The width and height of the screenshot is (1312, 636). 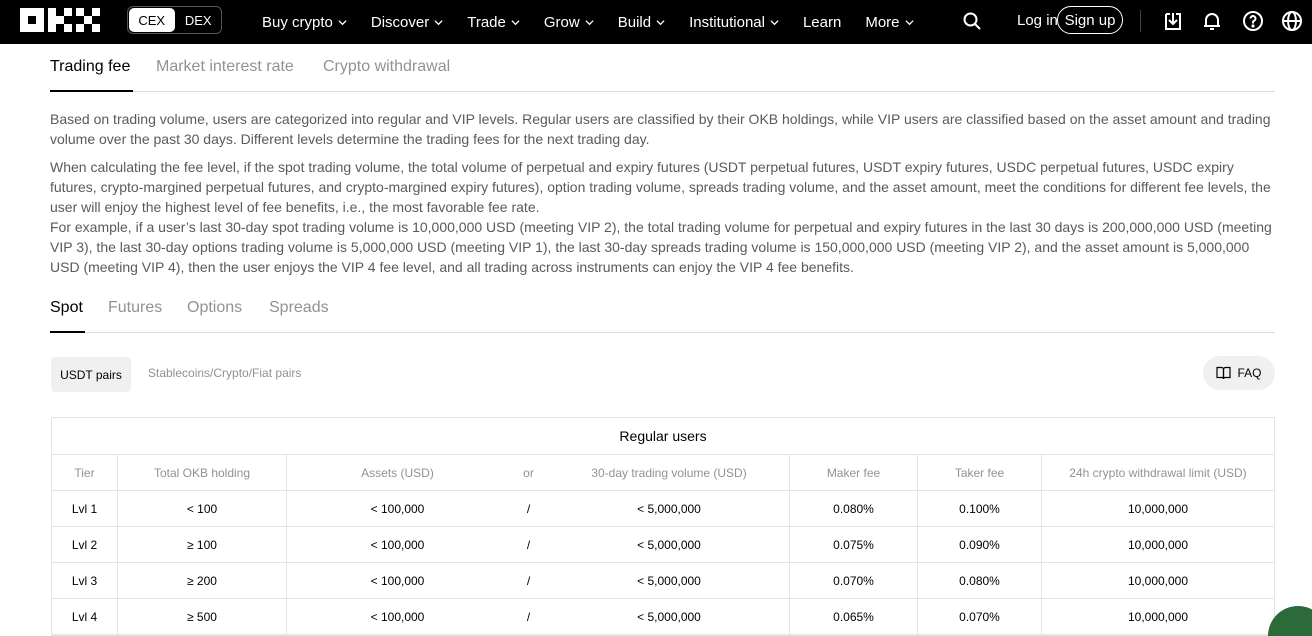 What do you see at coordinates (1292, 21) in the screenshot?
I see `globe-icon` at bounding box center [1292, 21].